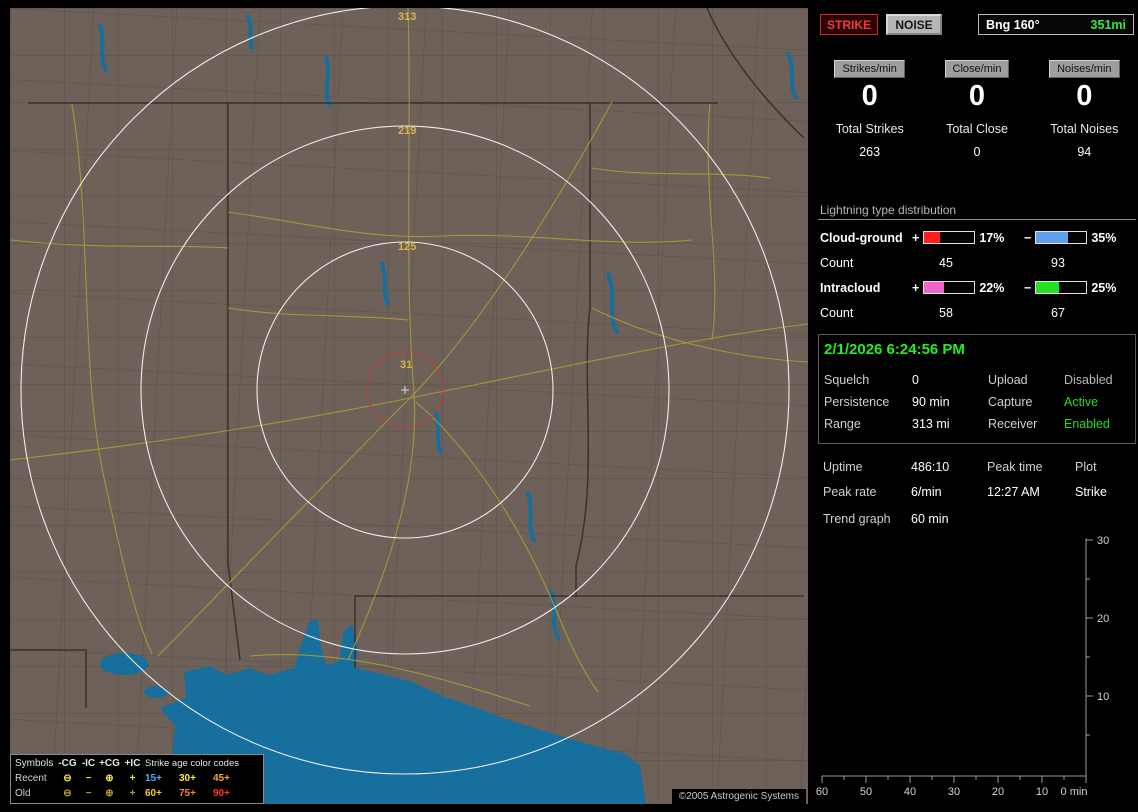 The image size is (1138, 812). I want to click on plot-label: Plot, so click(1086, 467).